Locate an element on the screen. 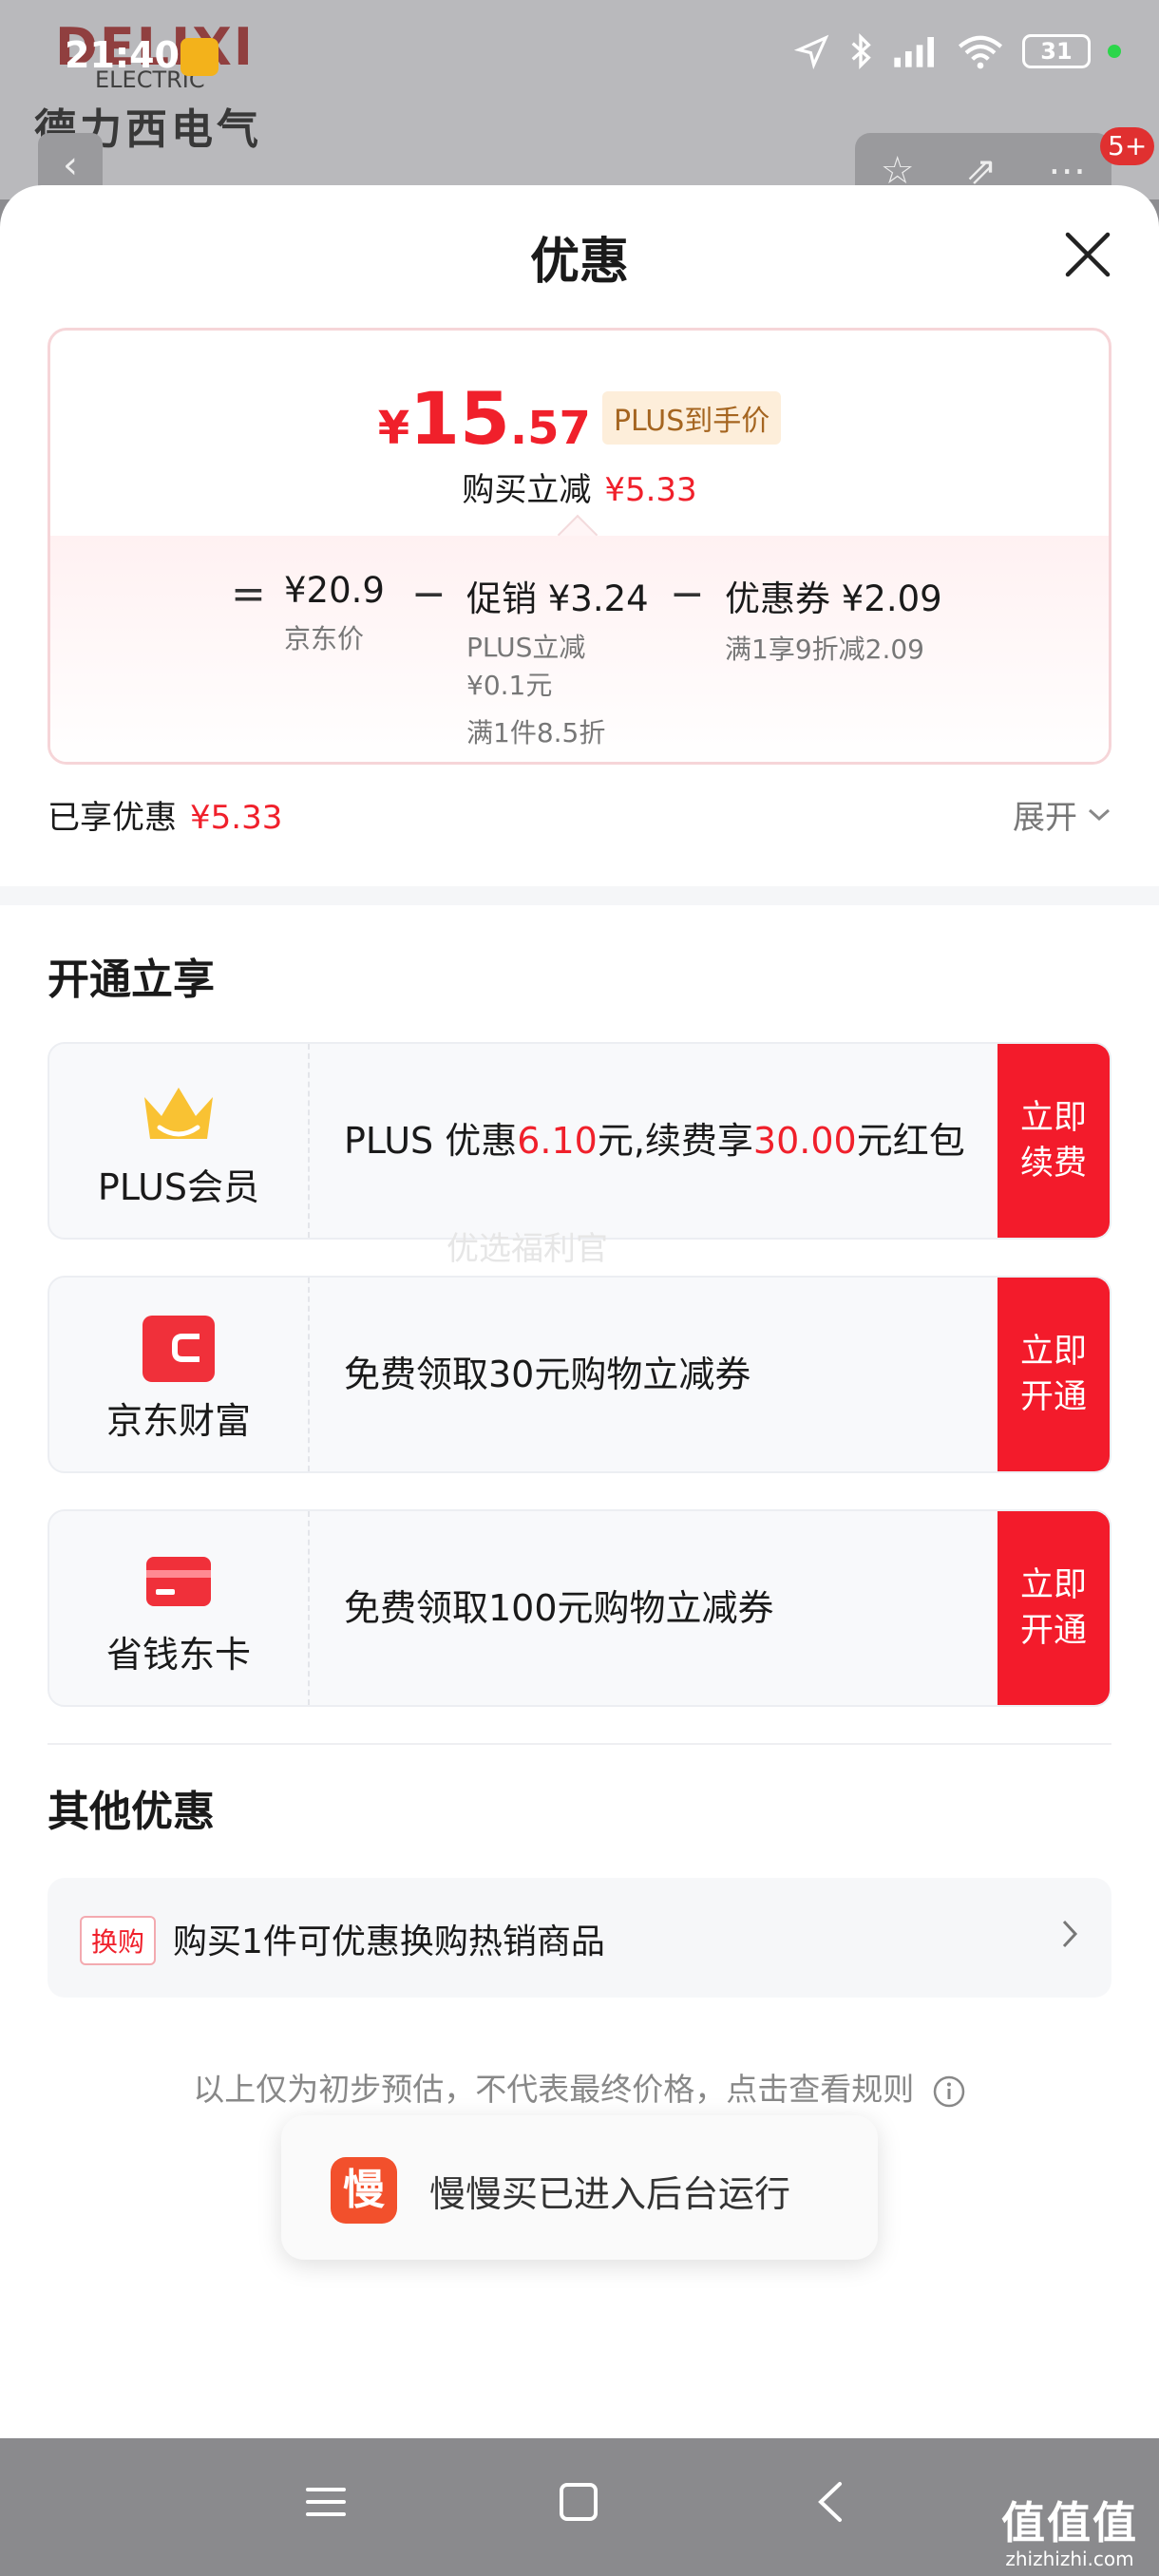 This screenshot has width=1159, height=2576. signal-icon is located at coordinates (914, 52).